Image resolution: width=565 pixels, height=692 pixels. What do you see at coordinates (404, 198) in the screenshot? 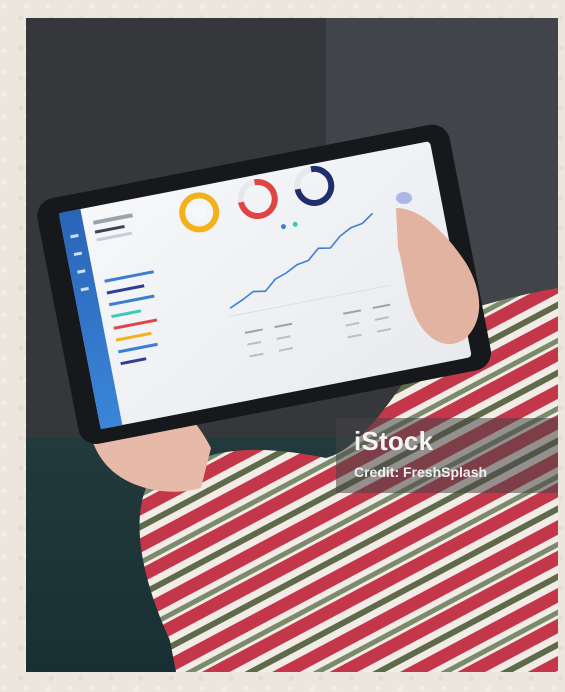
I see `right-thumbnail` at bounding box center [404, 198].